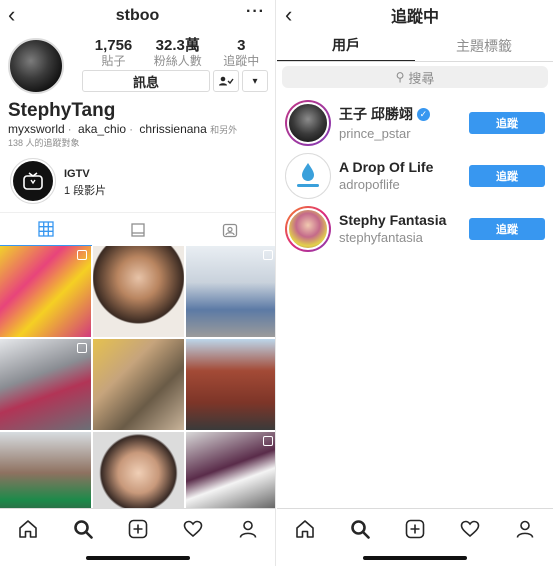 The height and width of the screenshot is (566, 553). I want to click on profile-action-row: 訊息 ▾, so click(175, 81).